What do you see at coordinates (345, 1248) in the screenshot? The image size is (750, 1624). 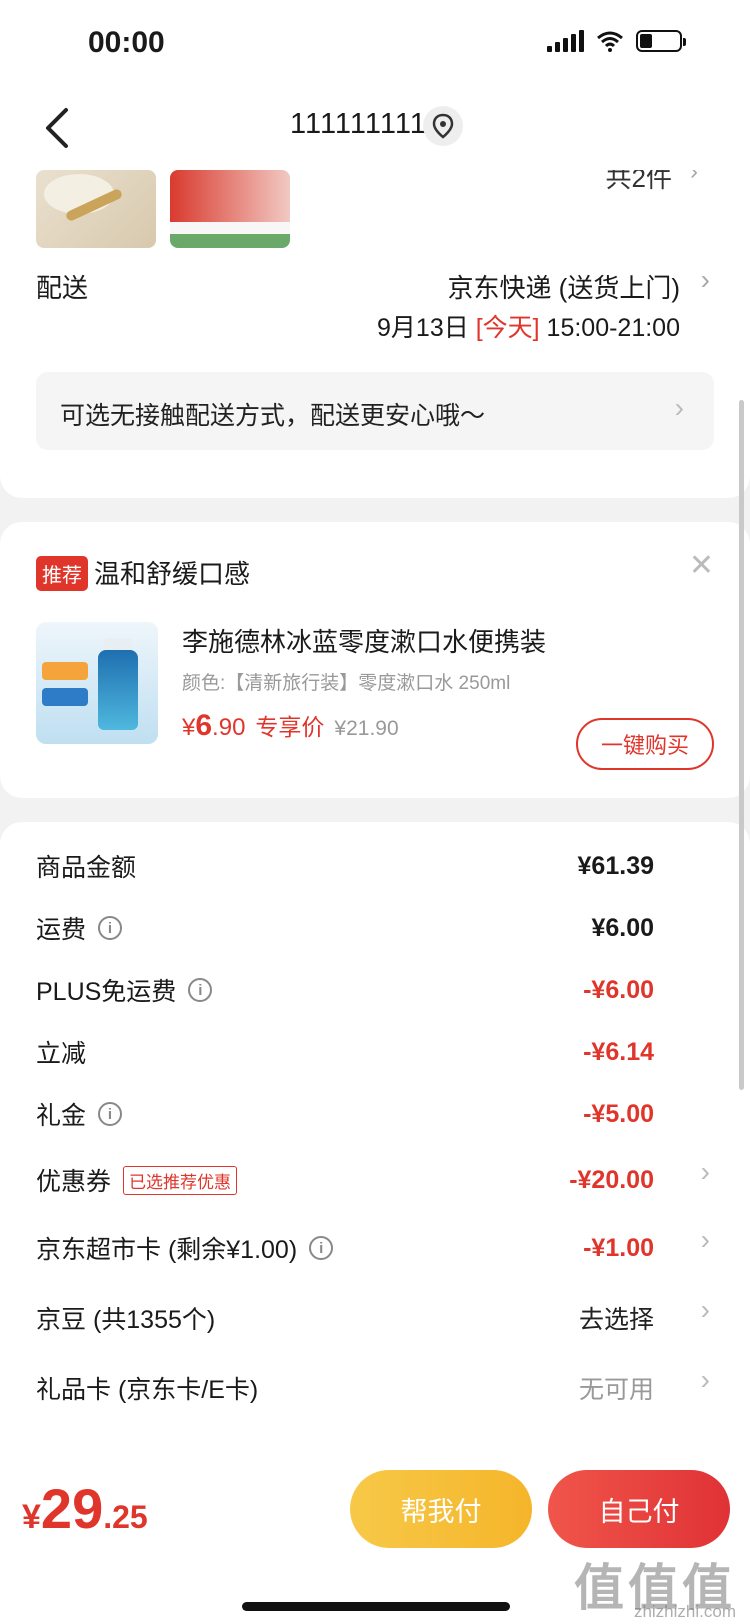 I see `fee-row-supermarket-card: 京东超市卡 (剩余¥1.00) i -¥1.00` at bounding box center [345, 1248].